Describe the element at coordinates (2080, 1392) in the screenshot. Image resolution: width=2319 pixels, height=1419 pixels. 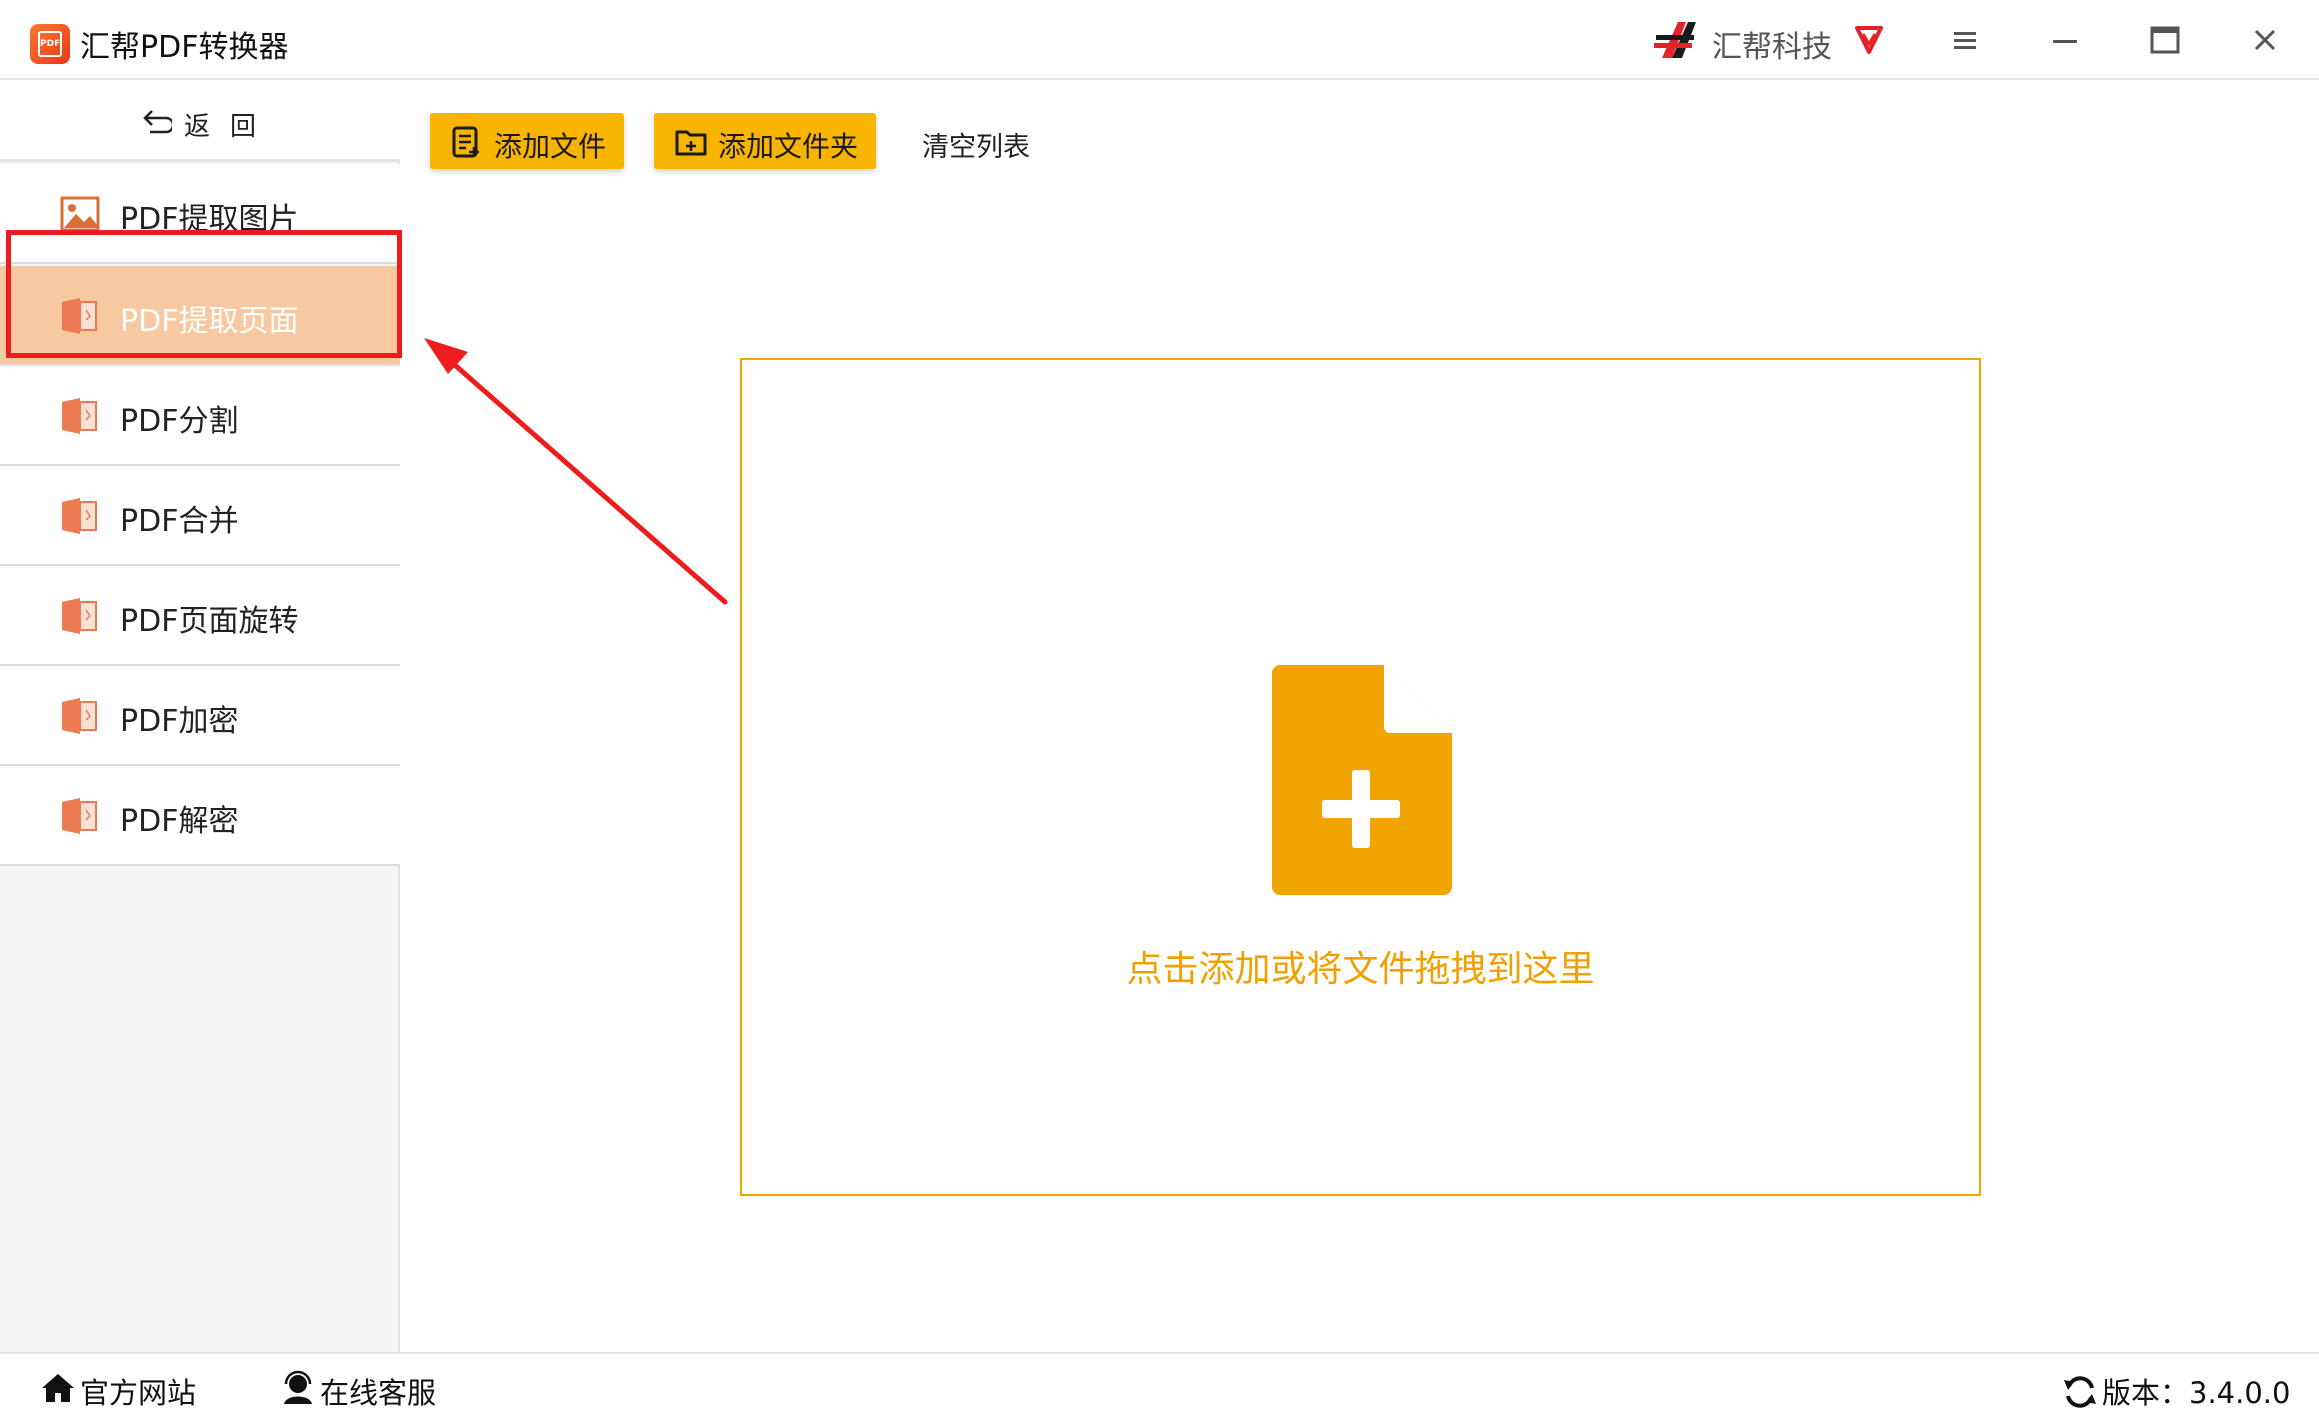
I see `refresh-icon` at that location.